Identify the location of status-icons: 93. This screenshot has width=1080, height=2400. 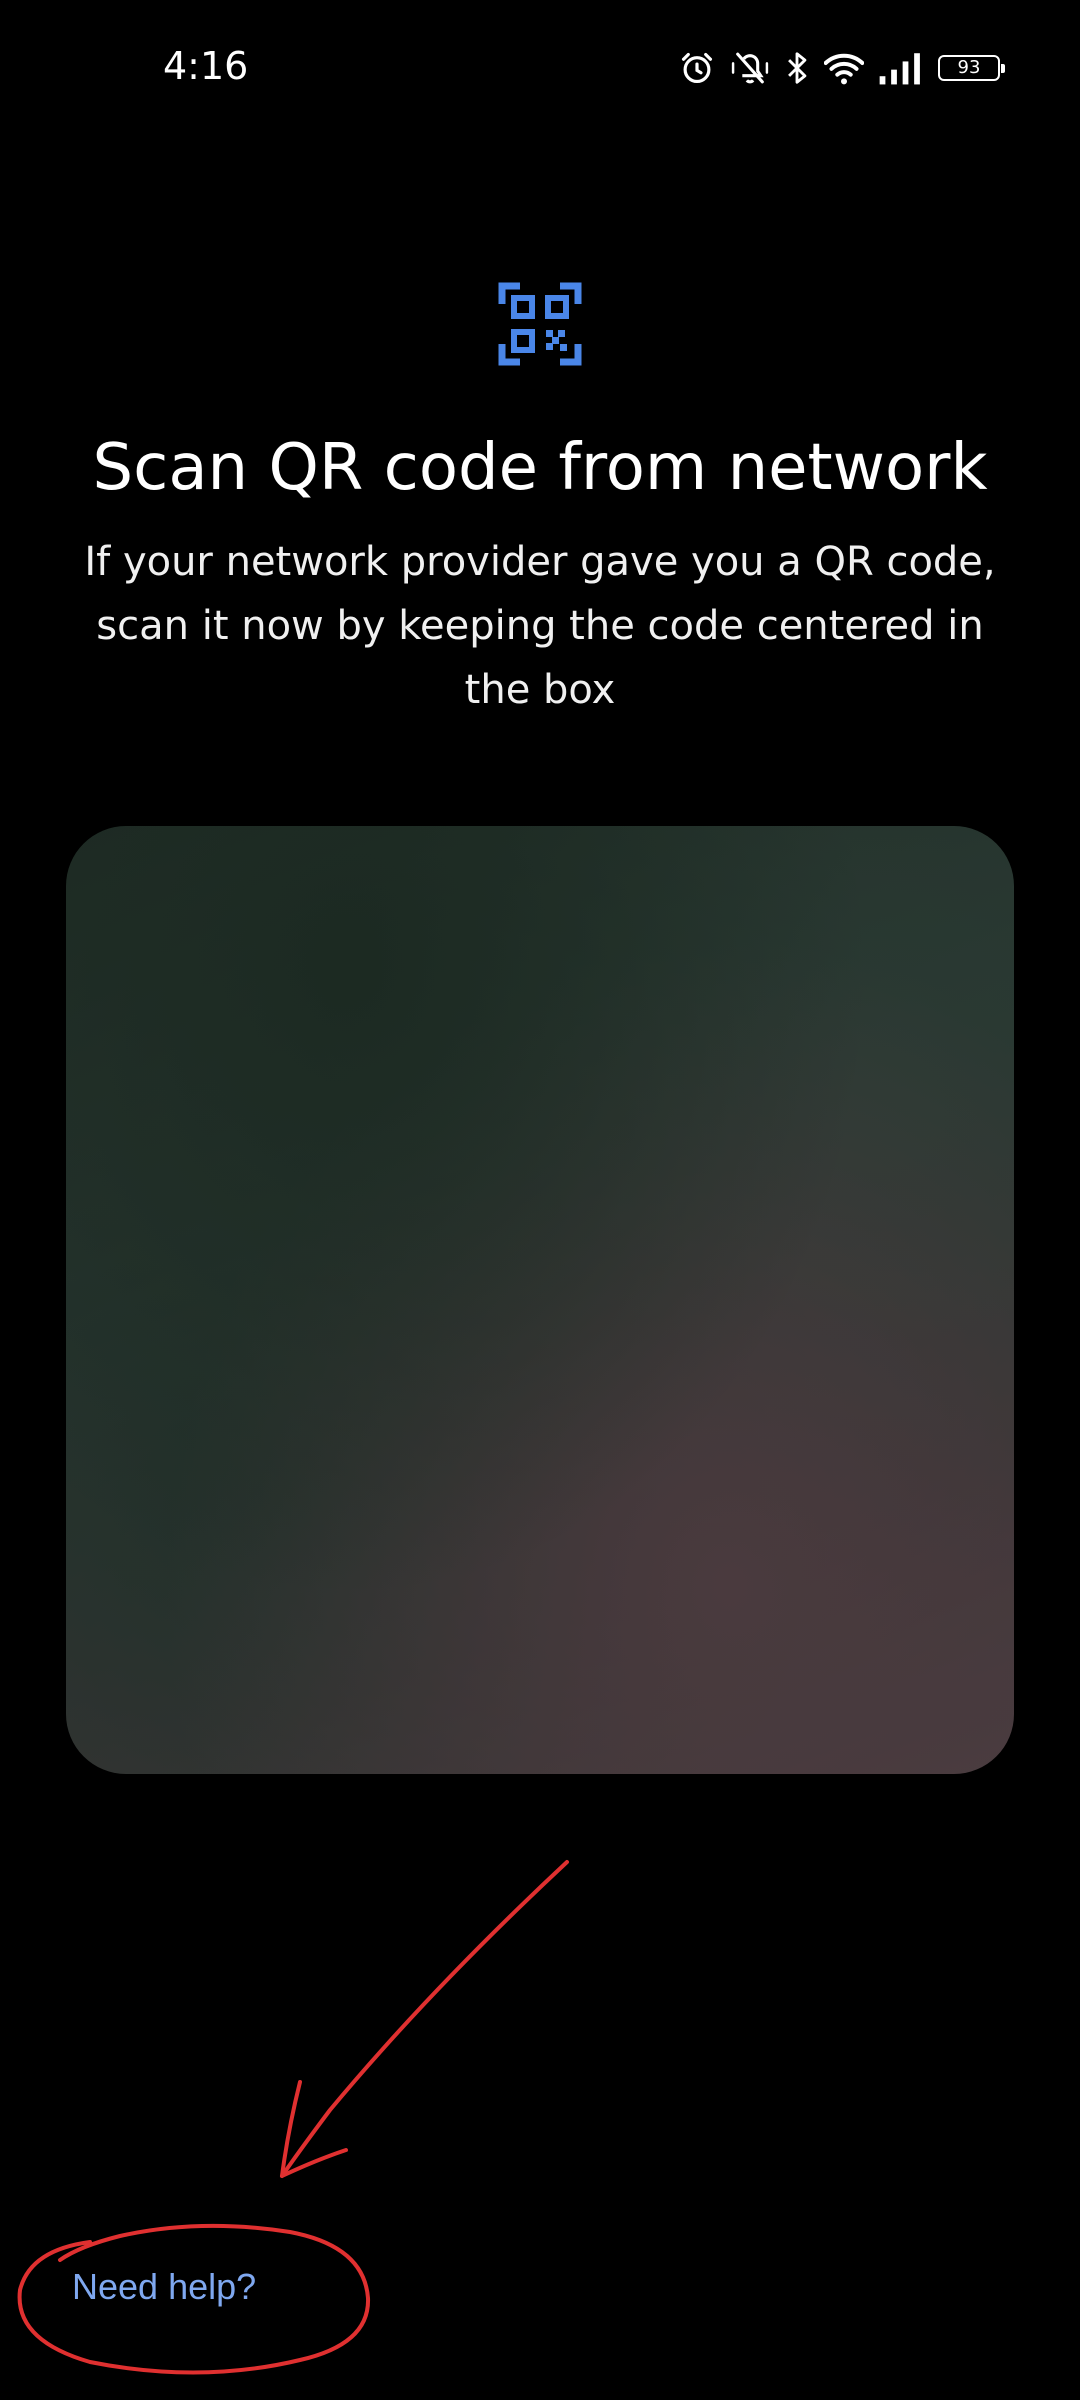
(841, 68).